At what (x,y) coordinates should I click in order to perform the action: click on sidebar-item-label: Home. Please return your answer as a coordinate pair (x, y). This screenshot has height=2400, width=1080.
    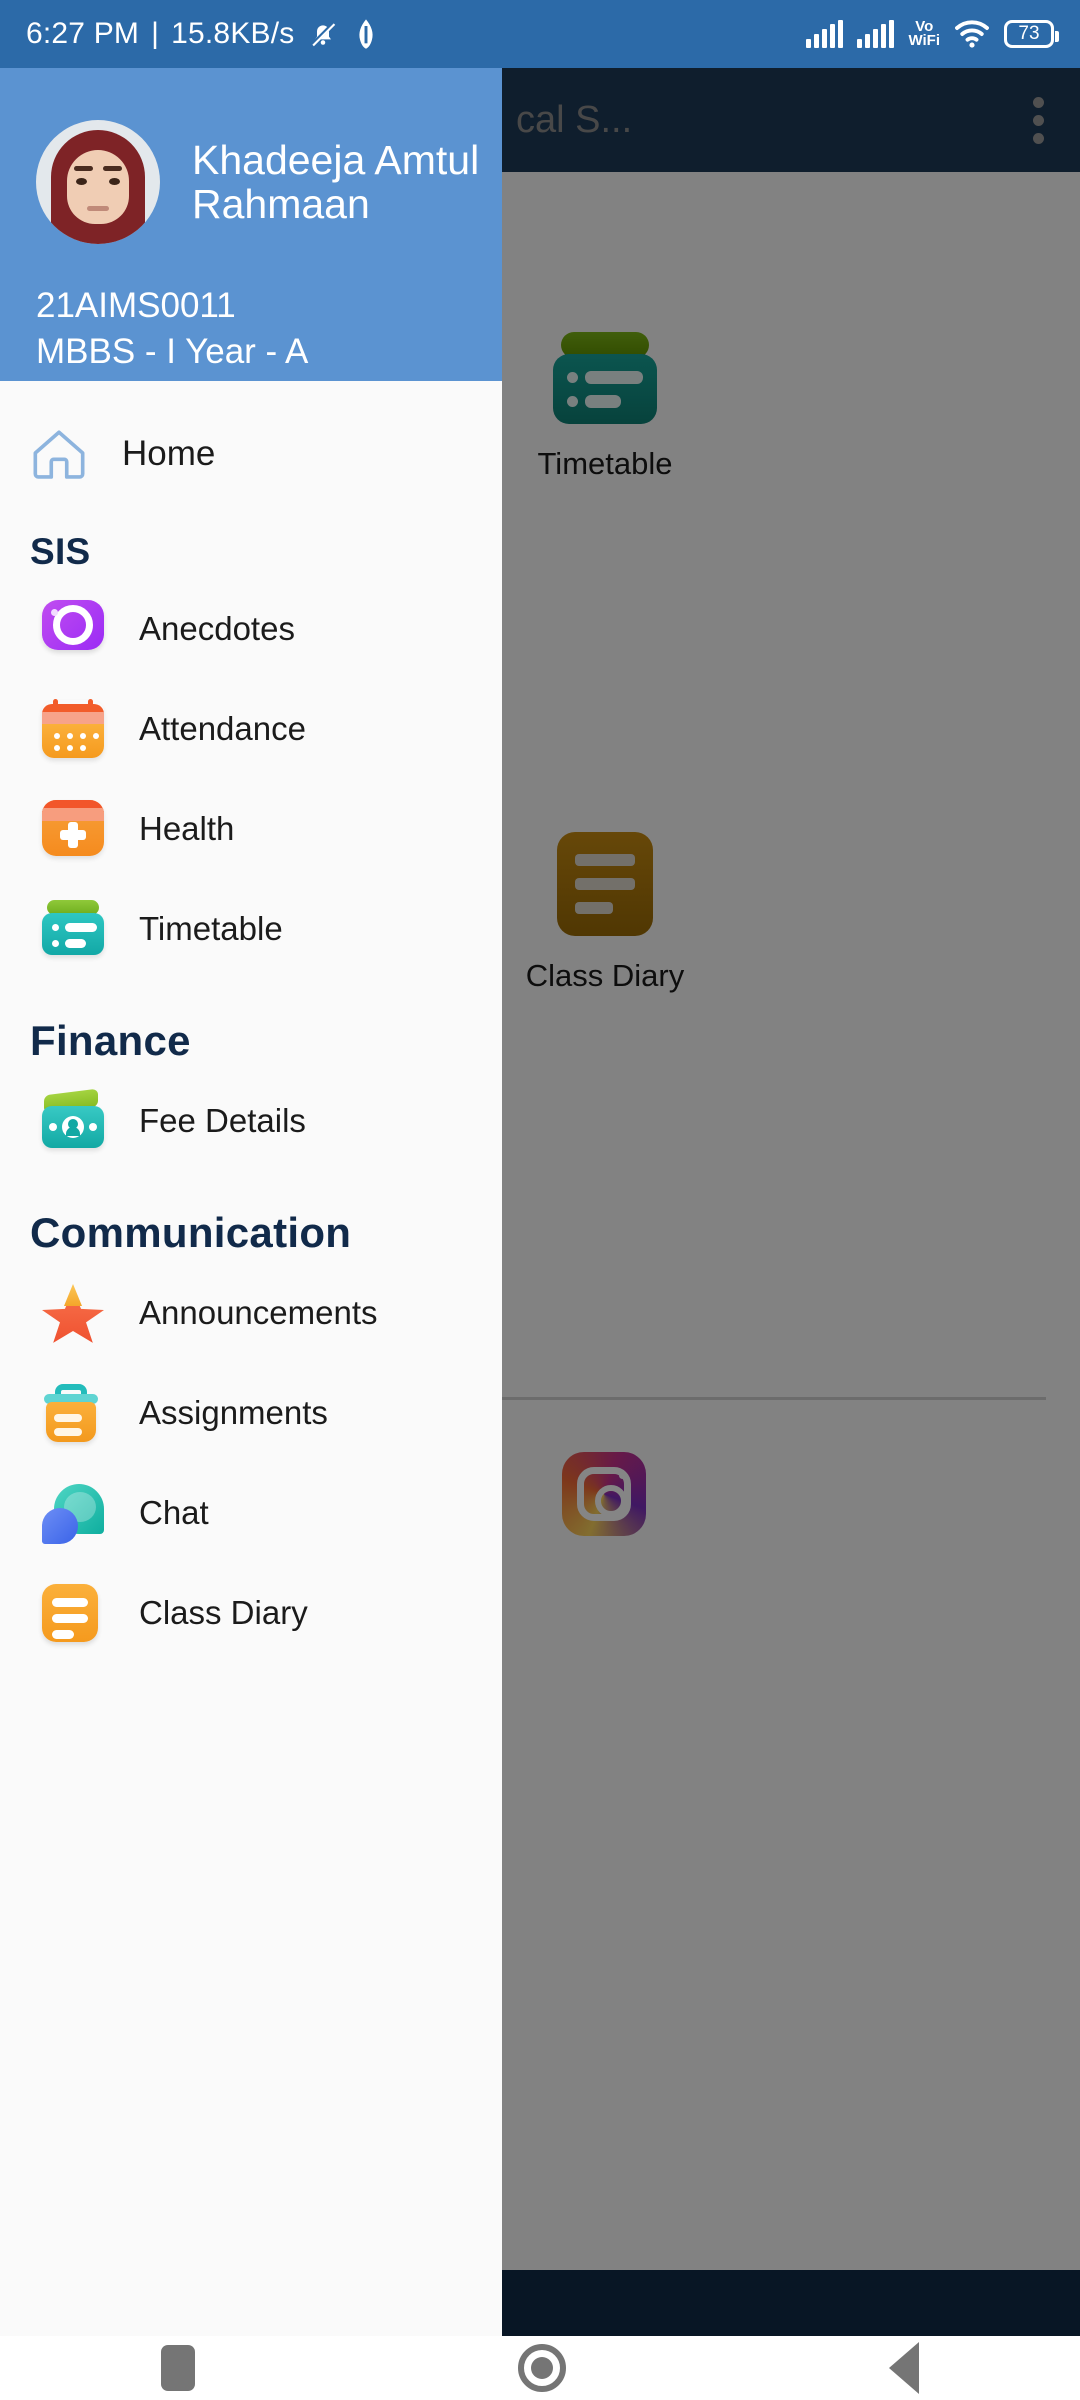
    Looking at the image, I should click on (169, 453).